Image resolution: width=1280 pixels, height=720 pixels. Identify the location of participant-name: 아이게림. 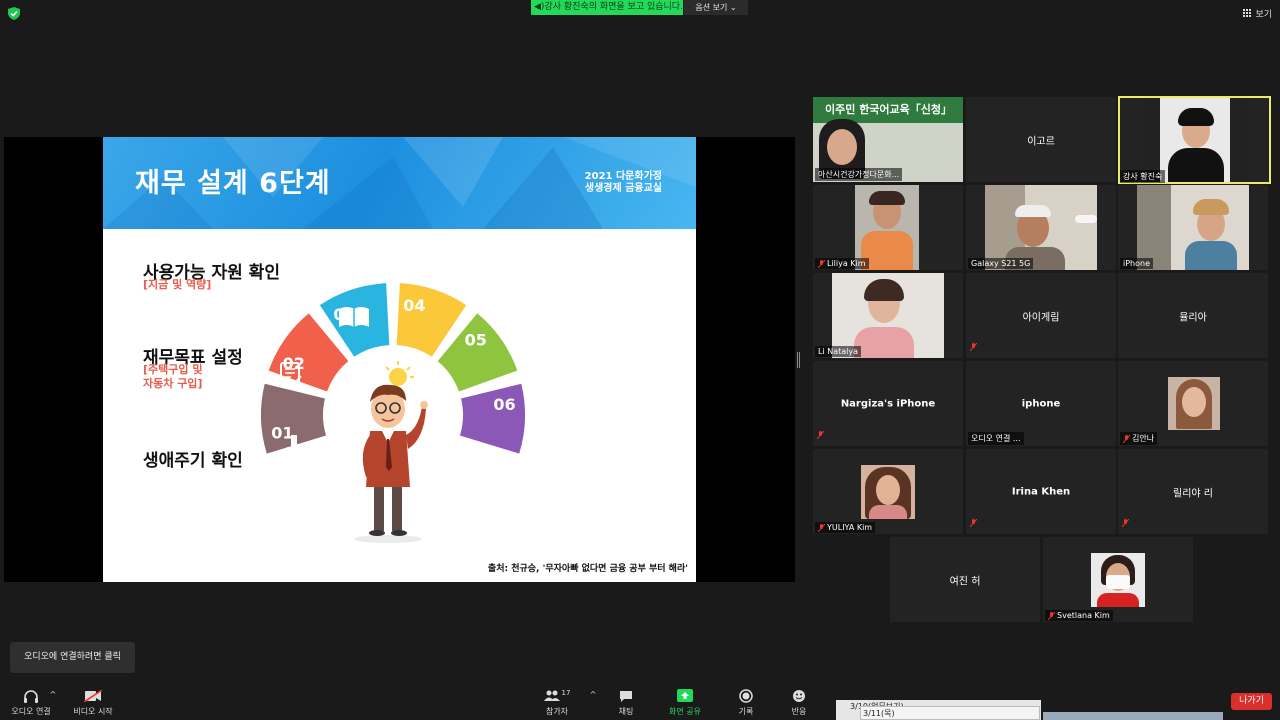
(1041, 317).